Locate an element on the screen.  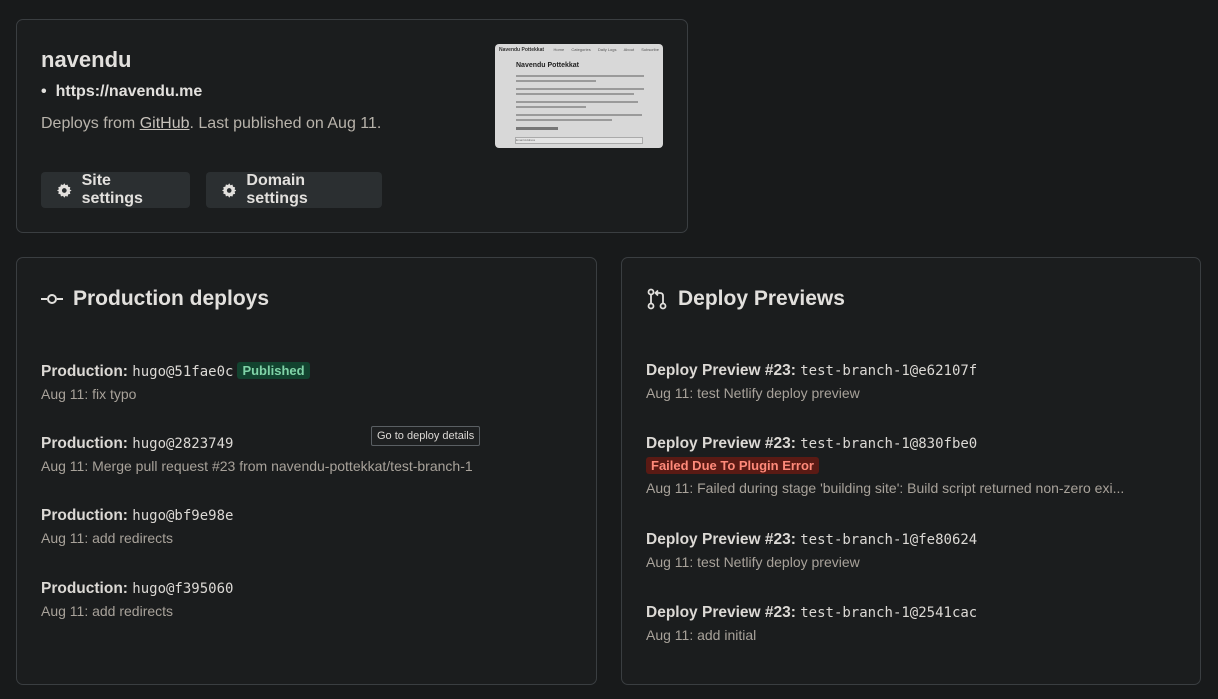
deploy-message: Aug 11: add initial is located at coordinates (701, 635).